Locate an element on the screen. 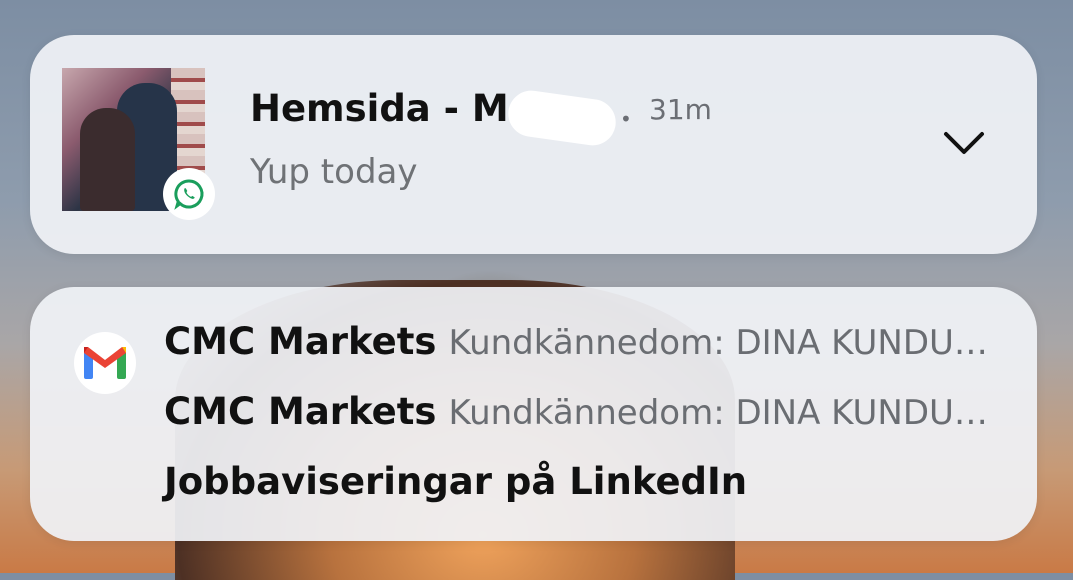 The width and height of the screenshot is (1073, 580). redaction-mark is located at coordinates (562, 118).